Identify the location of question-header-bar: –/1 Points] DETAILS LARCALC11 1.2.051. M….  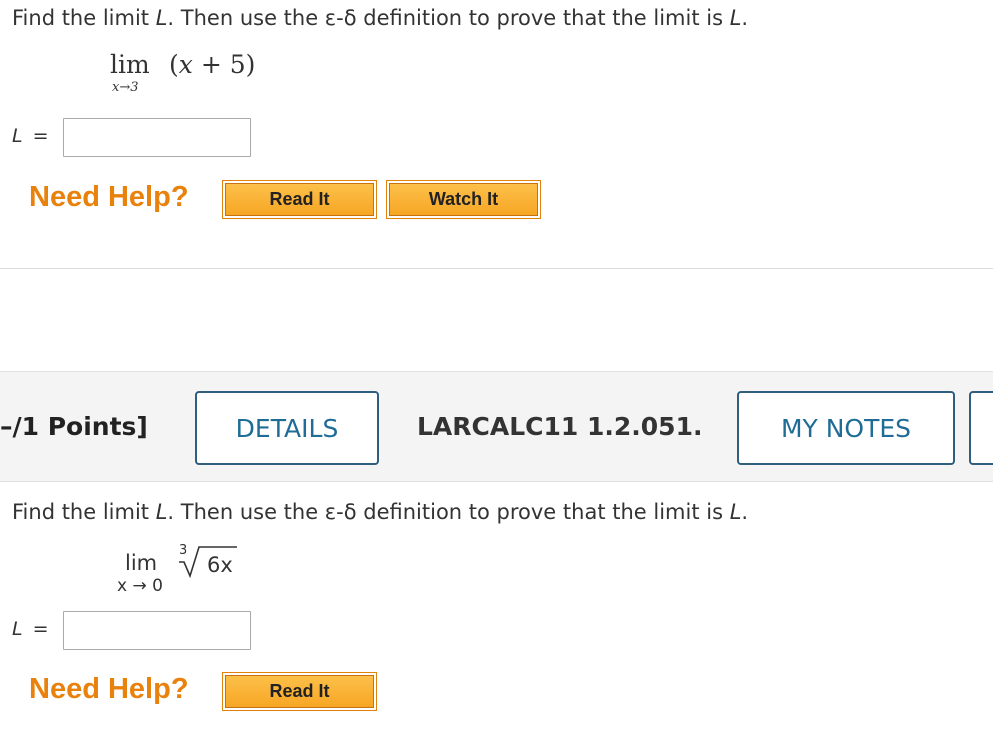
(496, 426).